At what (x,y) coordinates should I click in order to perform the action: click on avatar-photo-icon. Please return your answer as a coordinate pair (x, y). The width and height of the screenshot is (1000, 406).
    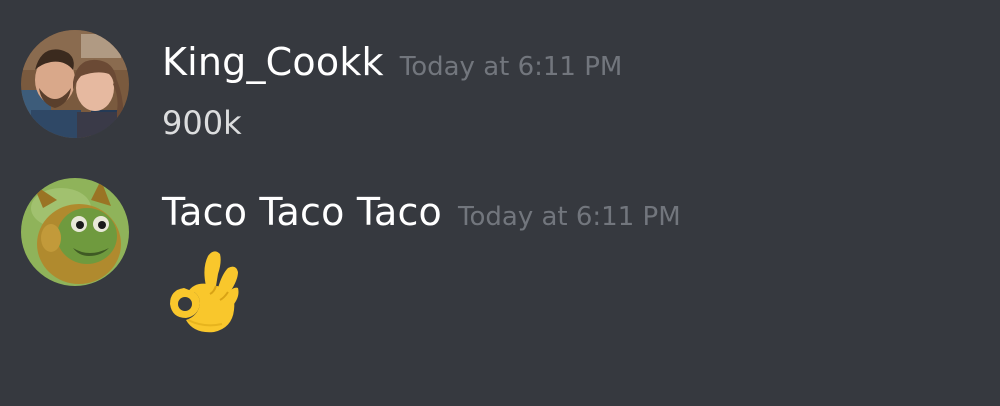
    Looking at the image, I should click on (75, 84).